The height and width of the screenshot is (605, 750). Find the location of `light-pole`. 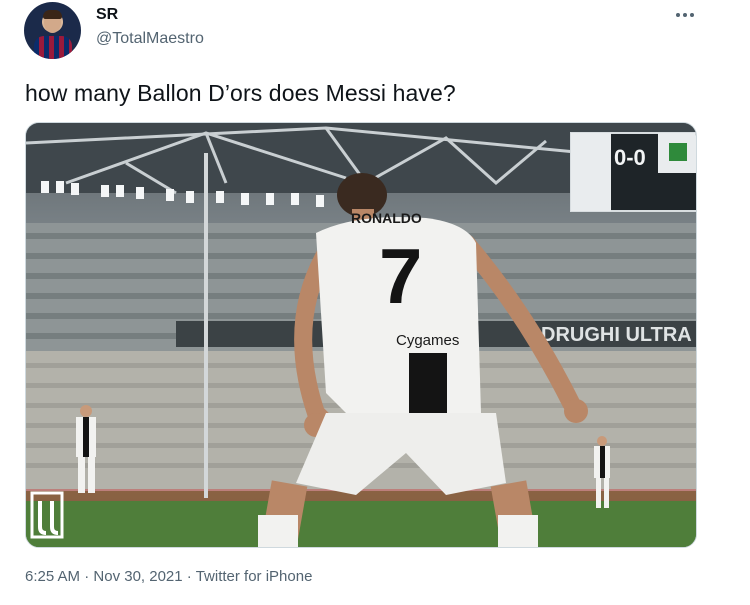

light-pole is located at coordinates (206, 325).